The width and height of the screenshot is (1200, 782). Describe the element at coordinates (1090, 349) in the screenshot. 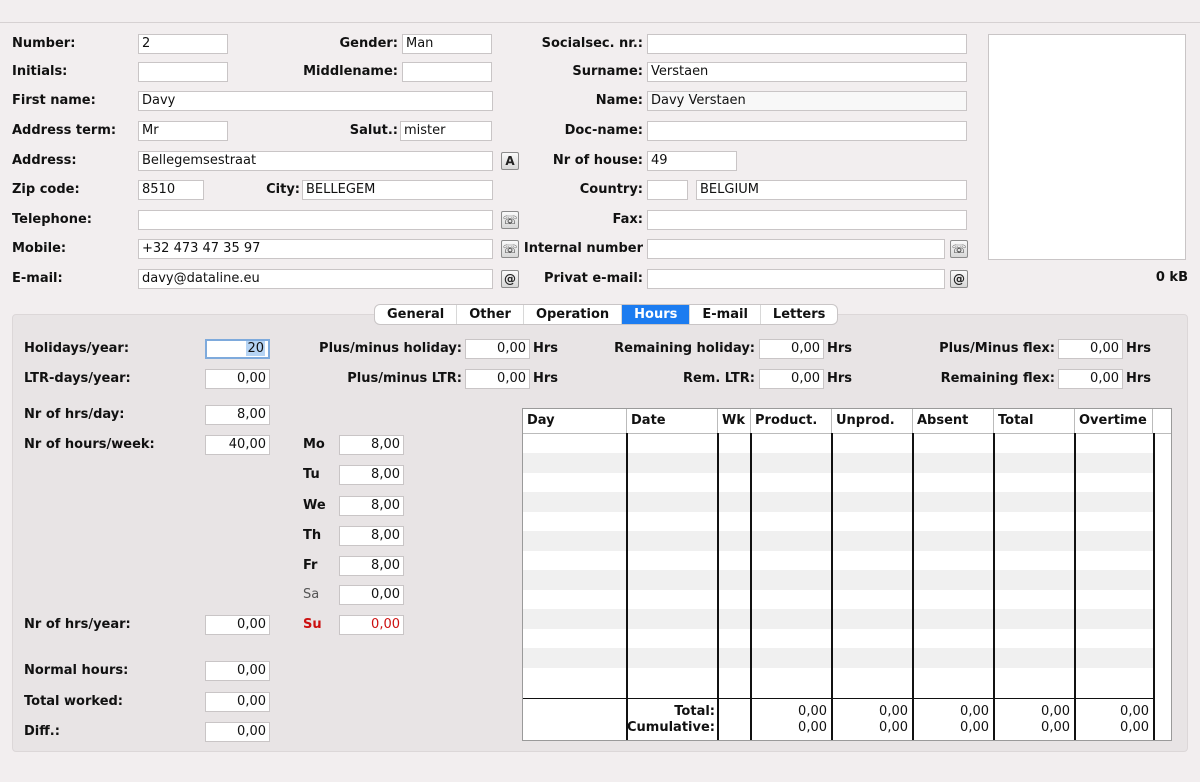

I see `plusminus-flex-field: 0,00` at that location.